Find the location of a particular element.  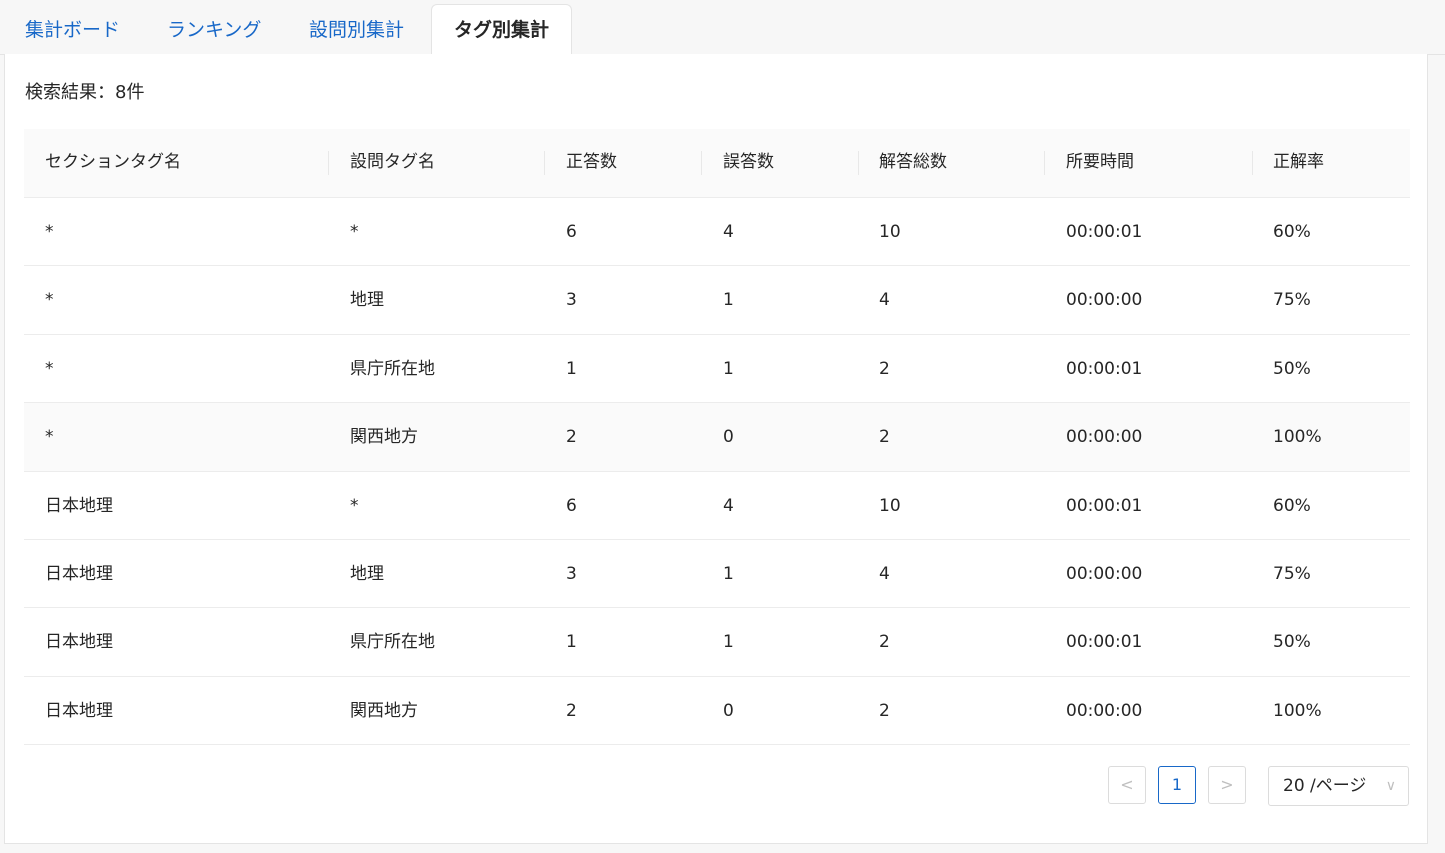

table-row: * 関西地方 2 0 2 00:00:00 100% is located at coordinates (717, 437).